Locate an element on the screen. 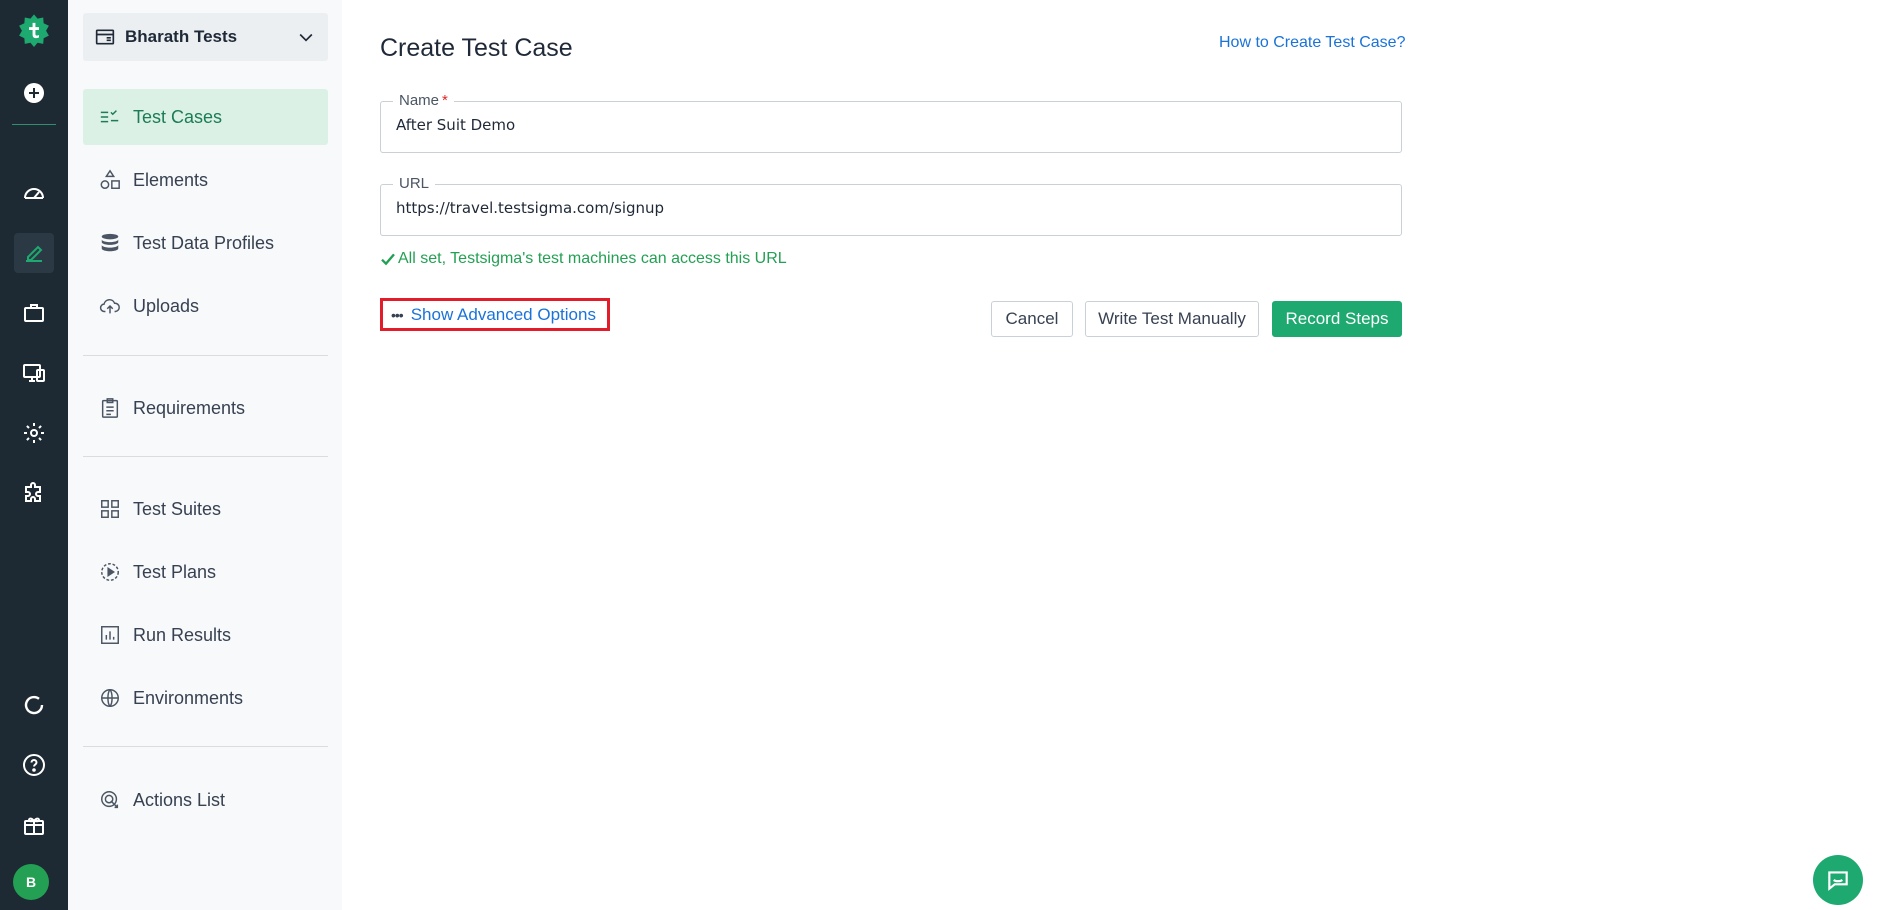 Image resolution: width=1877 pixels, height=910 pixels. sidebar-item-label: Test Suites is located at coordinates (177, 508).